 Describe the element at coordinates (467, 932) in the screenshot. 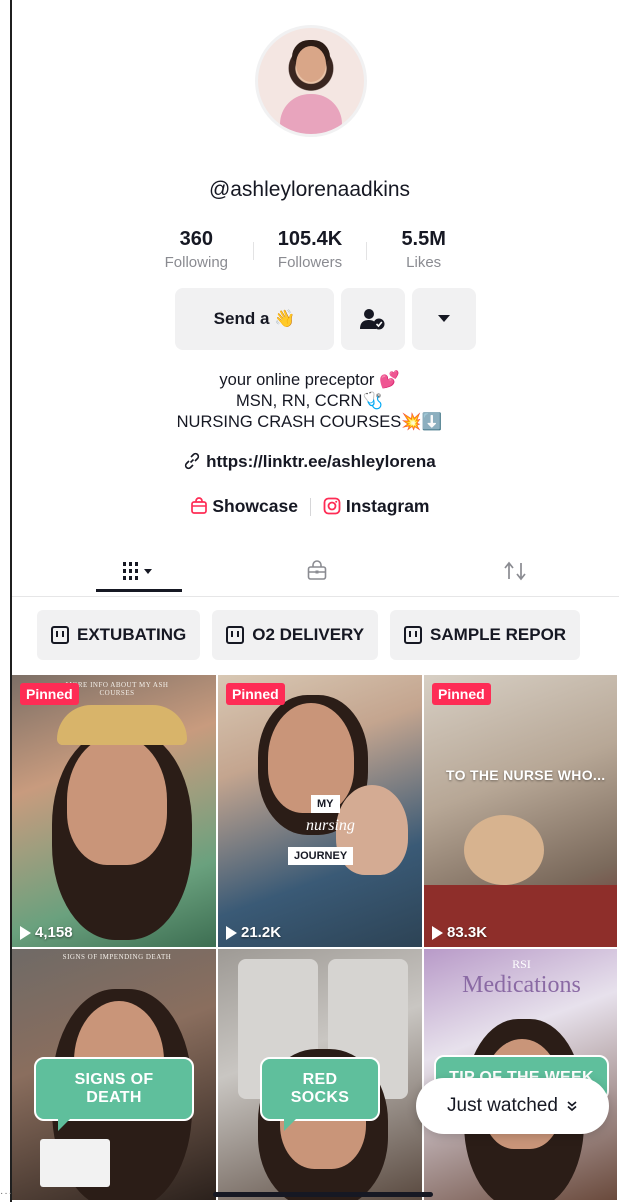

I see `view-count-text: 83.3K` at that location.